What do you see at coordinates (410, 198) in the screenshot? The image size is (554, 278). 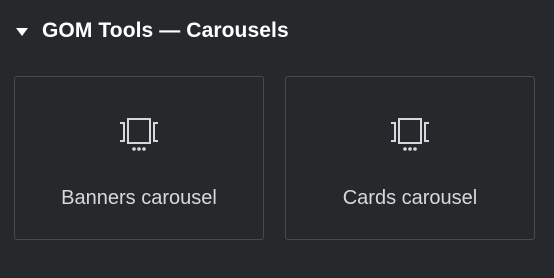 I see `widget-card-label: Cards carousel` at bounding box center [410, 198].